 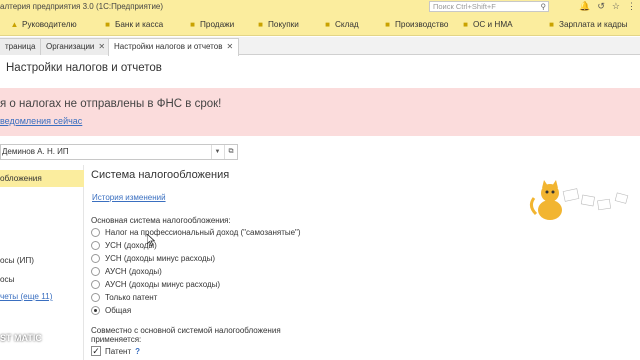 What do you see at coordinates (129, 197) in the screenshot?
I see `history-link: История изменений` at bounding box center [129, 197].